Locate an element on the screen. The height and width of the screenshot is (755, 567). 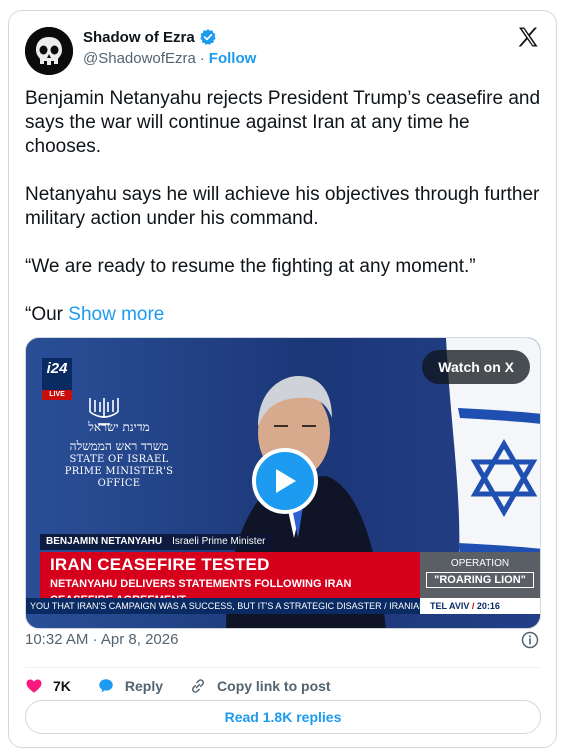
play-button is located at coordinates (285, 481).